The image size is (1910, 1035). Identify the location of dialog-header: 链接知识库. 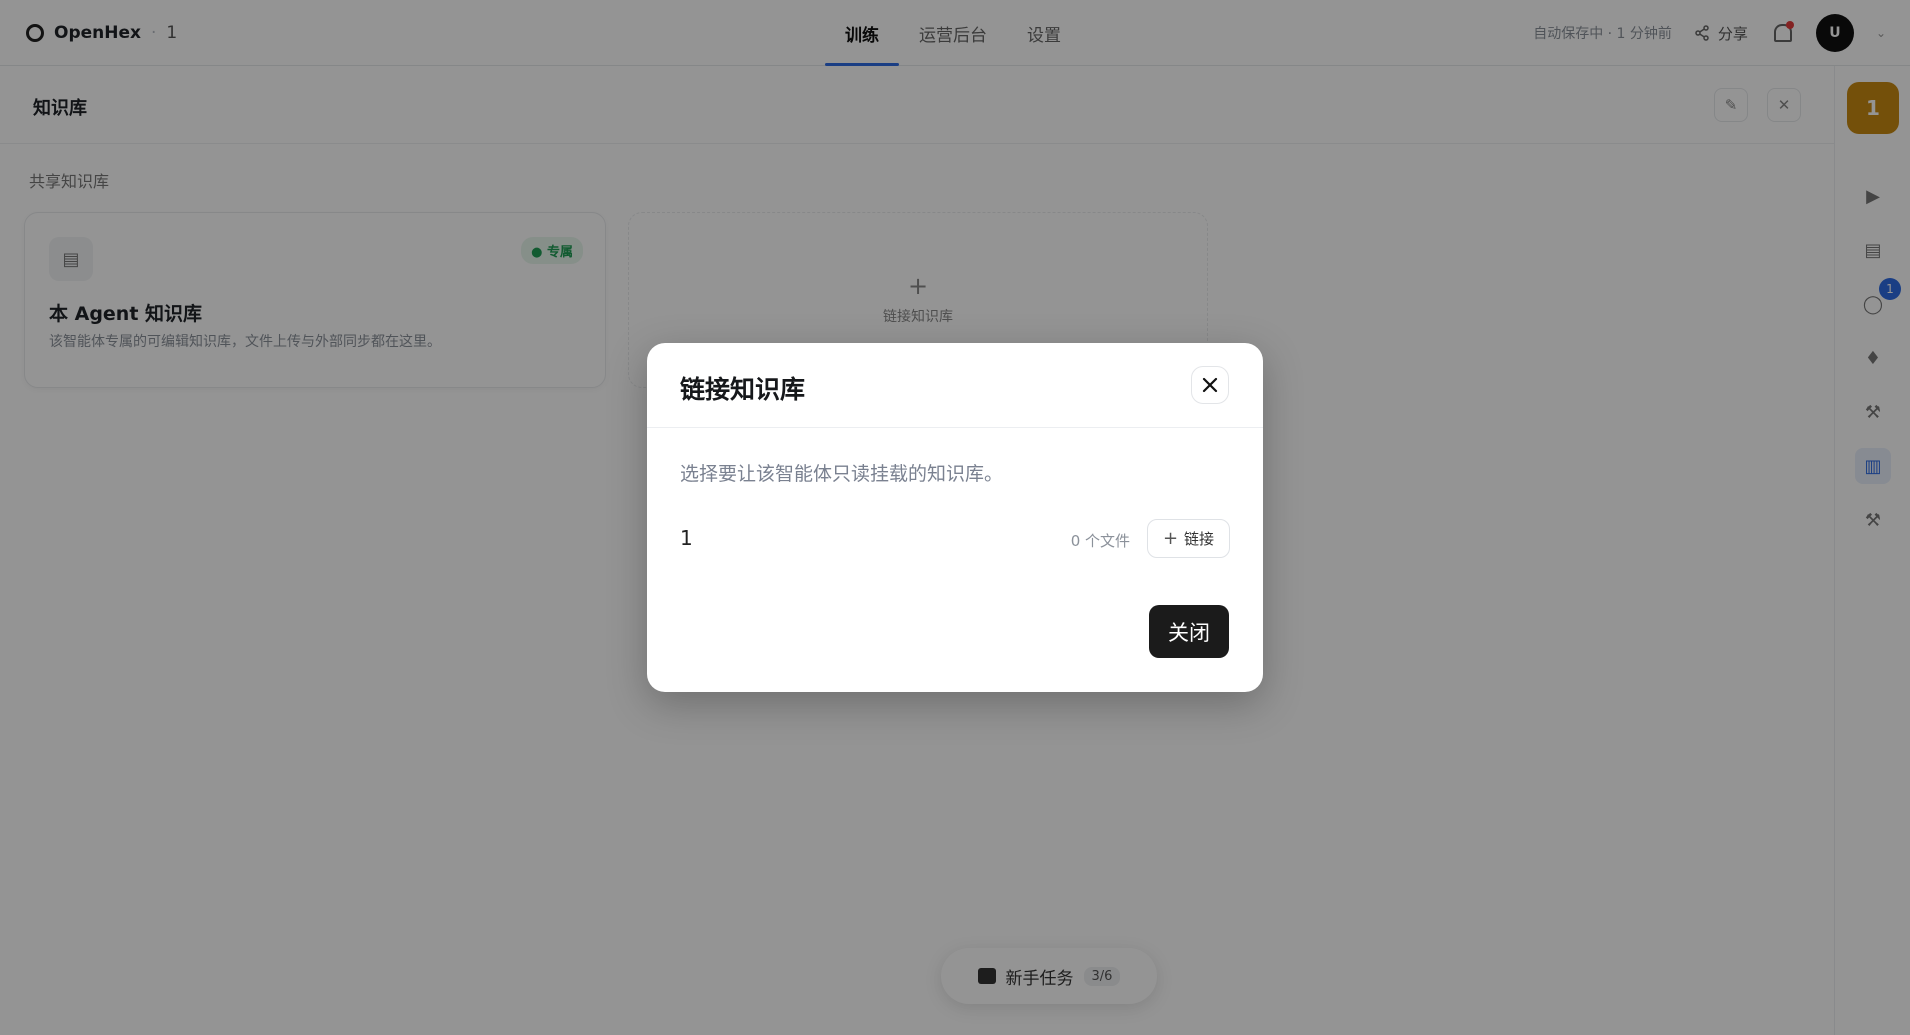
(955, 385).